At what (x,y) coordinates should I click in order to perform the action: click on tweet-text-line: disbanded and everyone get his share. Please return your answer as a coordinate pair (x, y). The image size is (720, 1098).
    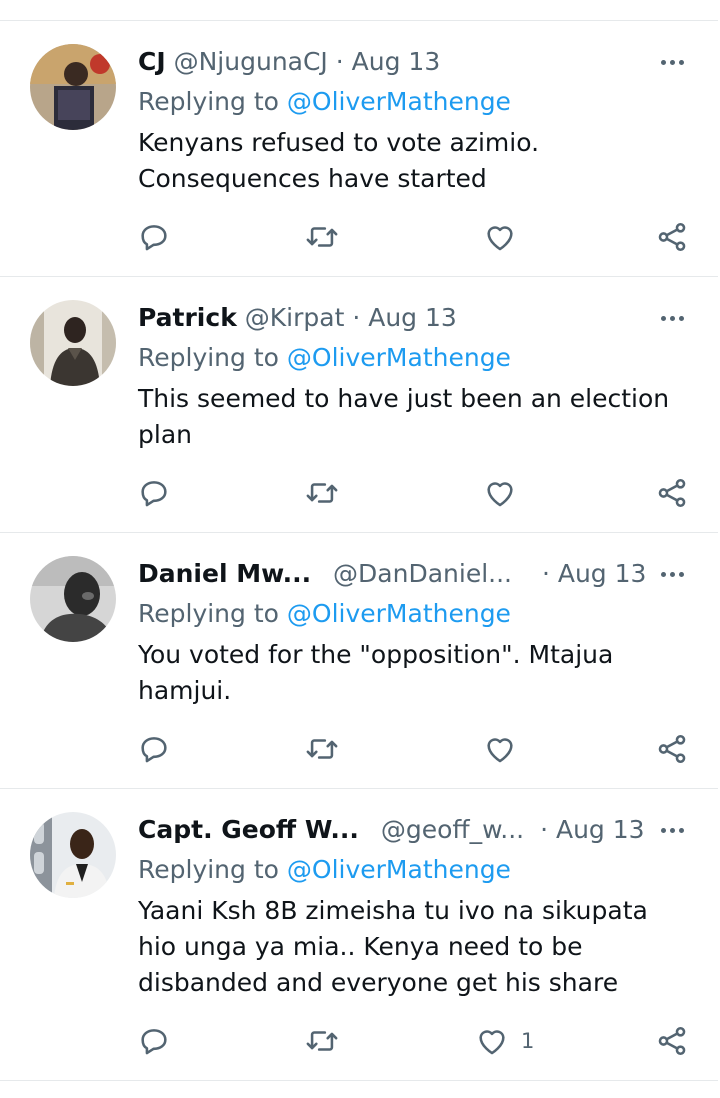
    Looking at the image, I should click on (378, 982).